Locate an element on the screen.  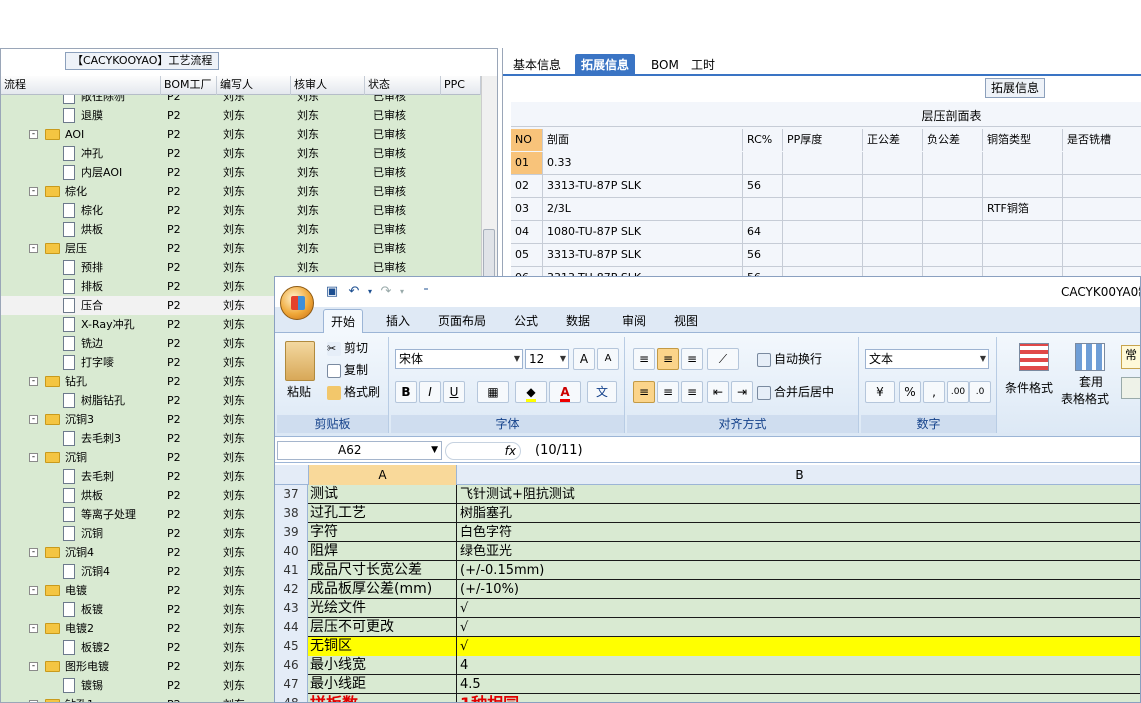
cell-style-icon is located at coordinates (1130, 388).